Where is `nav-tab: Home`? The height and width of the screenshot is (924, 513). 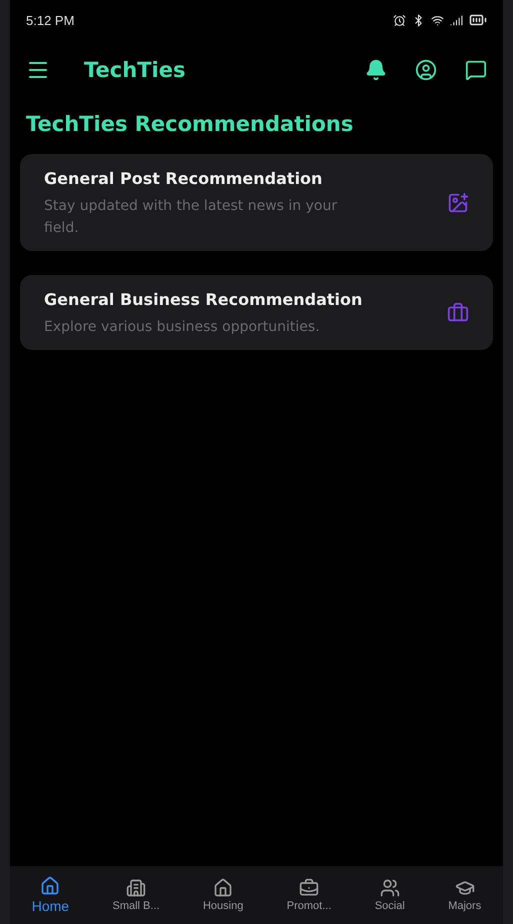
nav-tab: Home is located at coordinates (51, 895).